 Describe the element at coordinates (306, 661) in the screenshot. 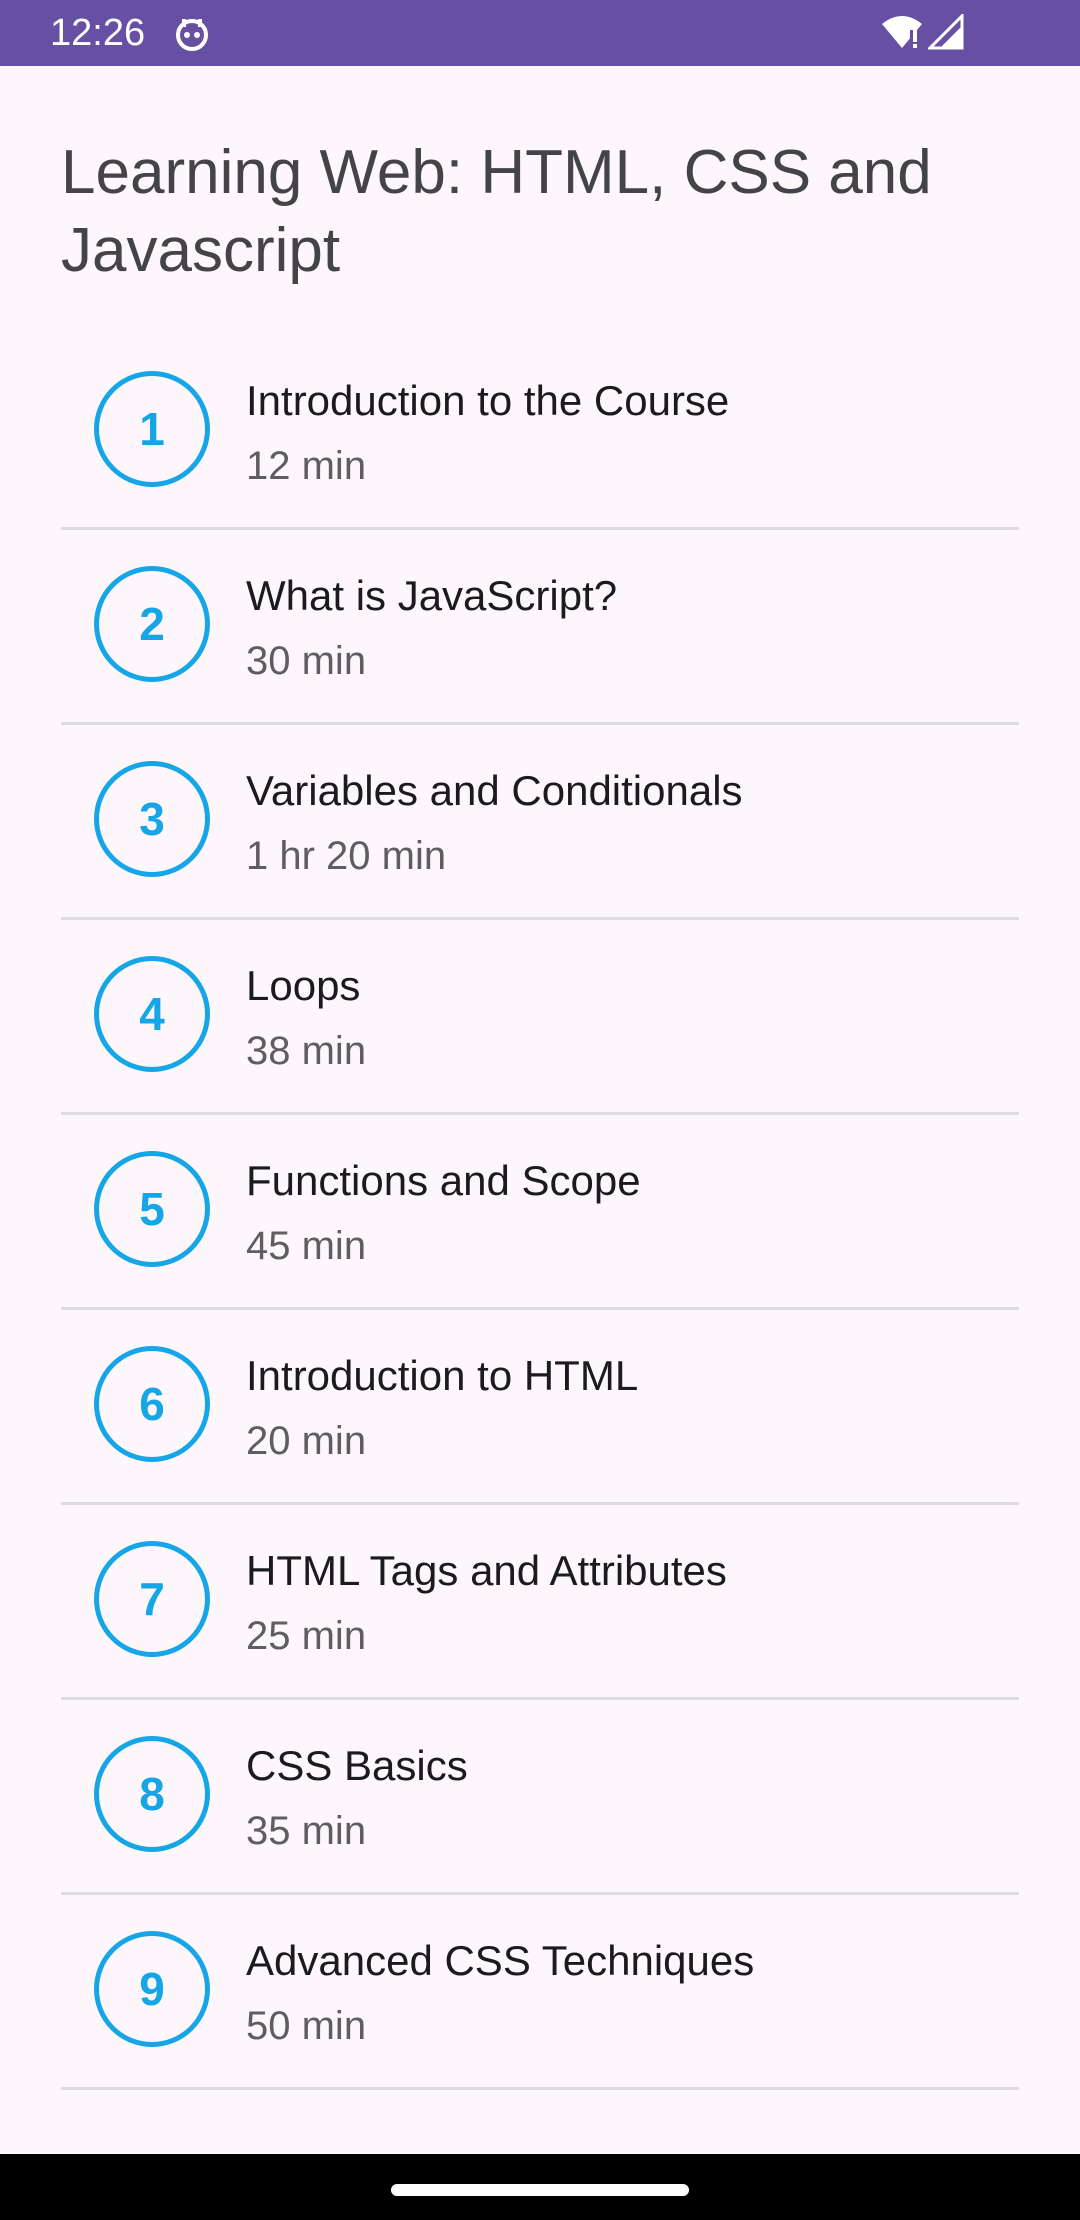

I see `lesson-duration: 30 min` at that location.